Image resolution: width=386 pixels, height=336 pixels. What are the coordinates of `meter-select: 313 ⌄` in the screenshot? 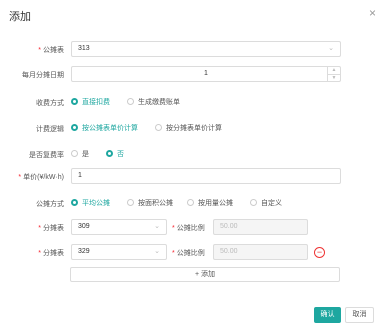 It's located at (206, 49).